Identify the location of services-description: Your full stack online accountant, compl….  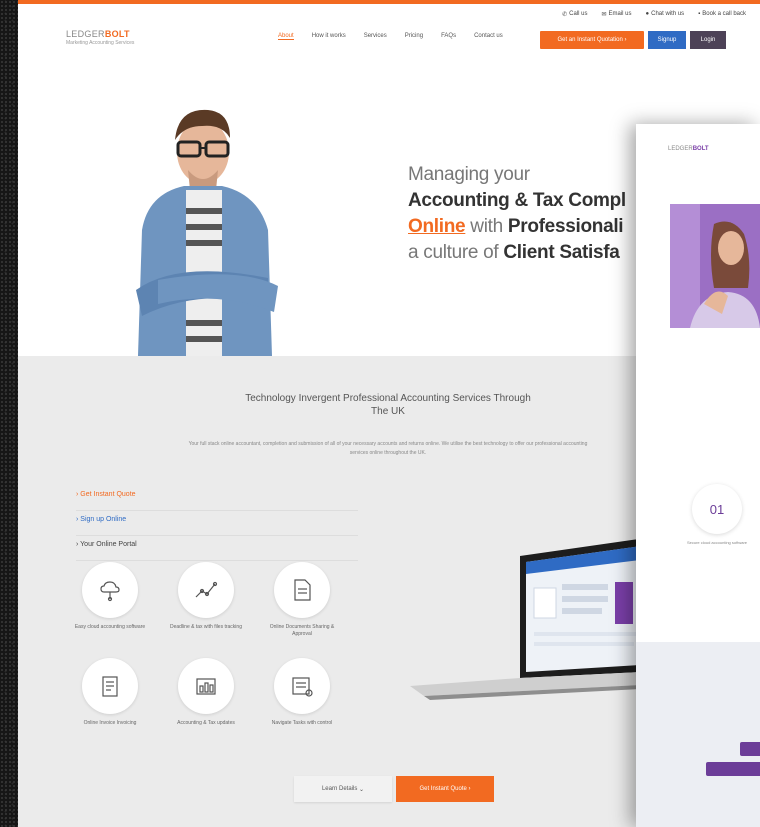
(388, 448).